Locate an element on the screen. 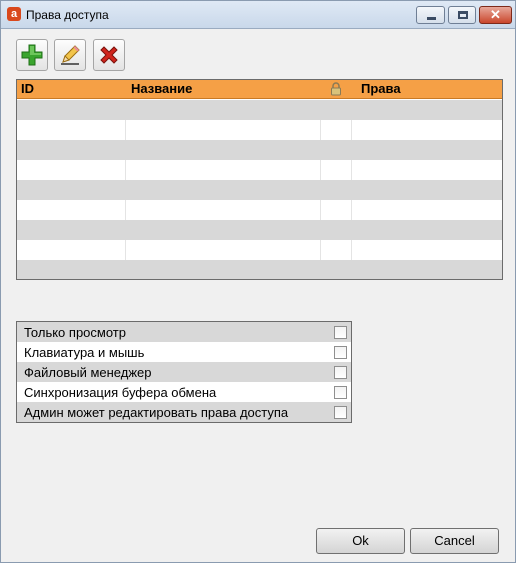 This screenshot has height=563, width=516. cancel-button: Cancel is located at coordinates (454, 541).